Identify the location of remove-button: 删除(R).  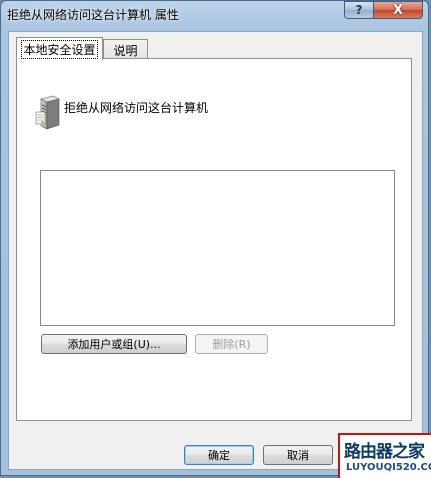
(231, 344).